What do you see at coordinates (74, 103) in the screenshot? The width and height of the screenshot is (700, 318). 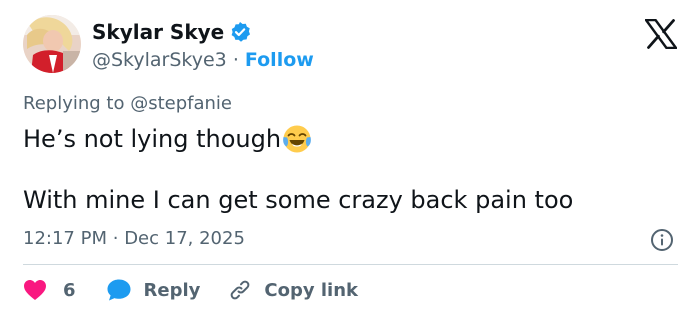 I see `replying-to-prefix: Replying to` at bounding box center [74, 103].